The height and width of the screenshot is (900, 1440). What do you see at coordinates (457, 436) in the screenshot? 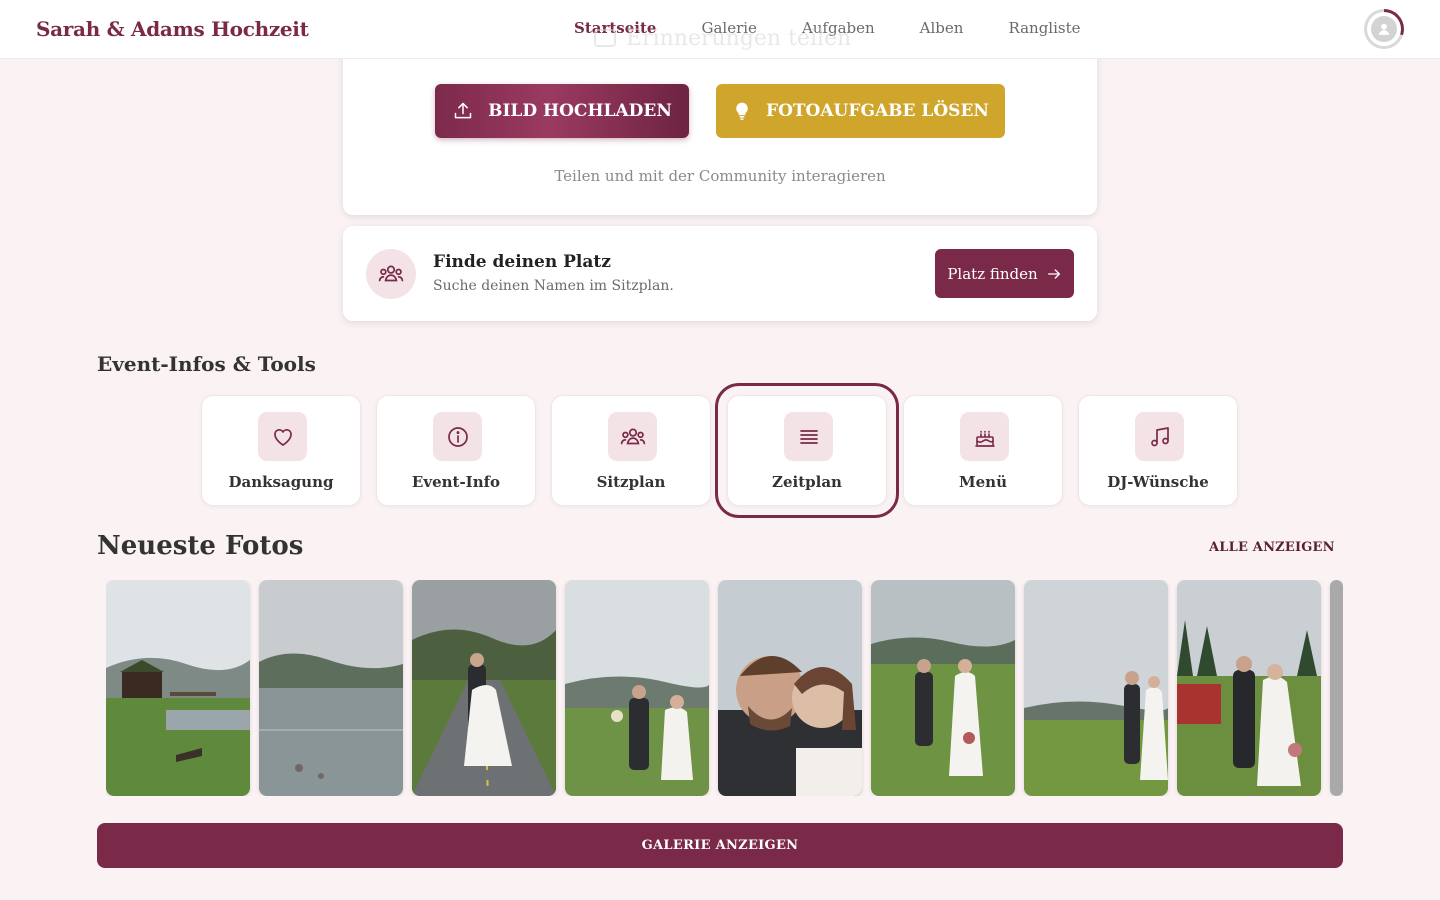
I see `info-icon` at bounding box center [457, 436].